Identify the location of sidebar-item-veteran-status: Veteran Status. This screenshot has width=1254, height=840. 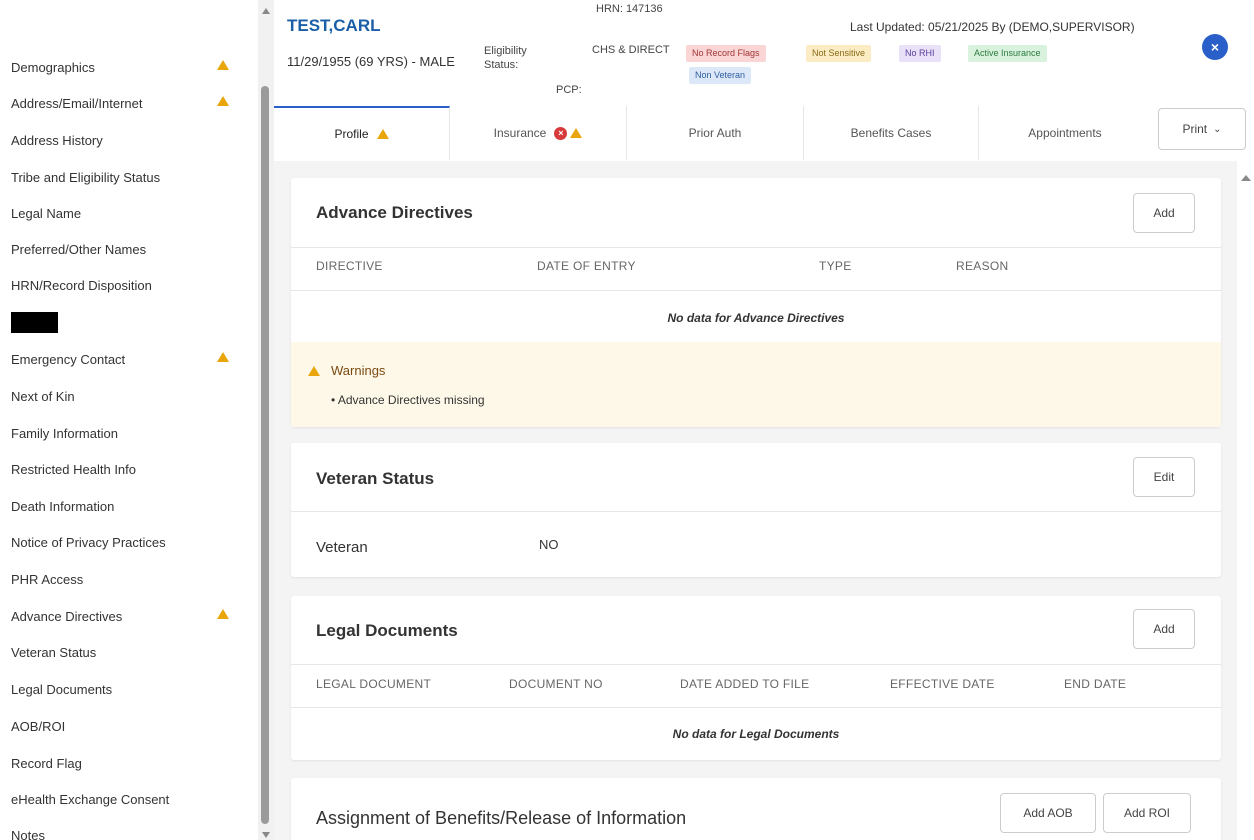
(126, 652).